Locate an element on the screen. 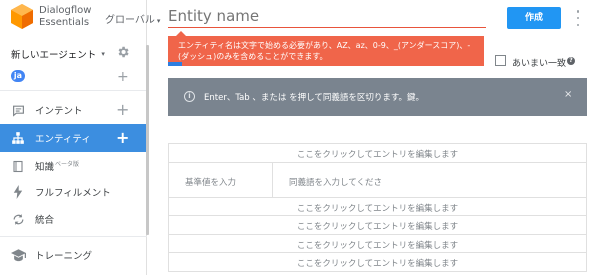 The width and height of the screenshot is (602, 275). column-divider is located at coordinates (272, 179).